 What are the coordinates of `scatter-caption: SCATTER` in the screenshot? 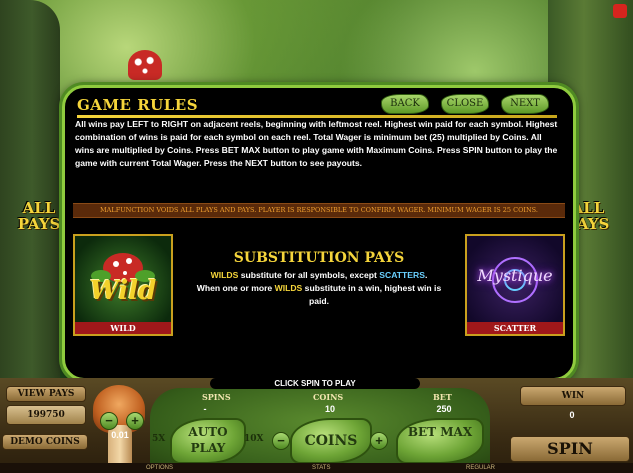 It's located at (515, 328).